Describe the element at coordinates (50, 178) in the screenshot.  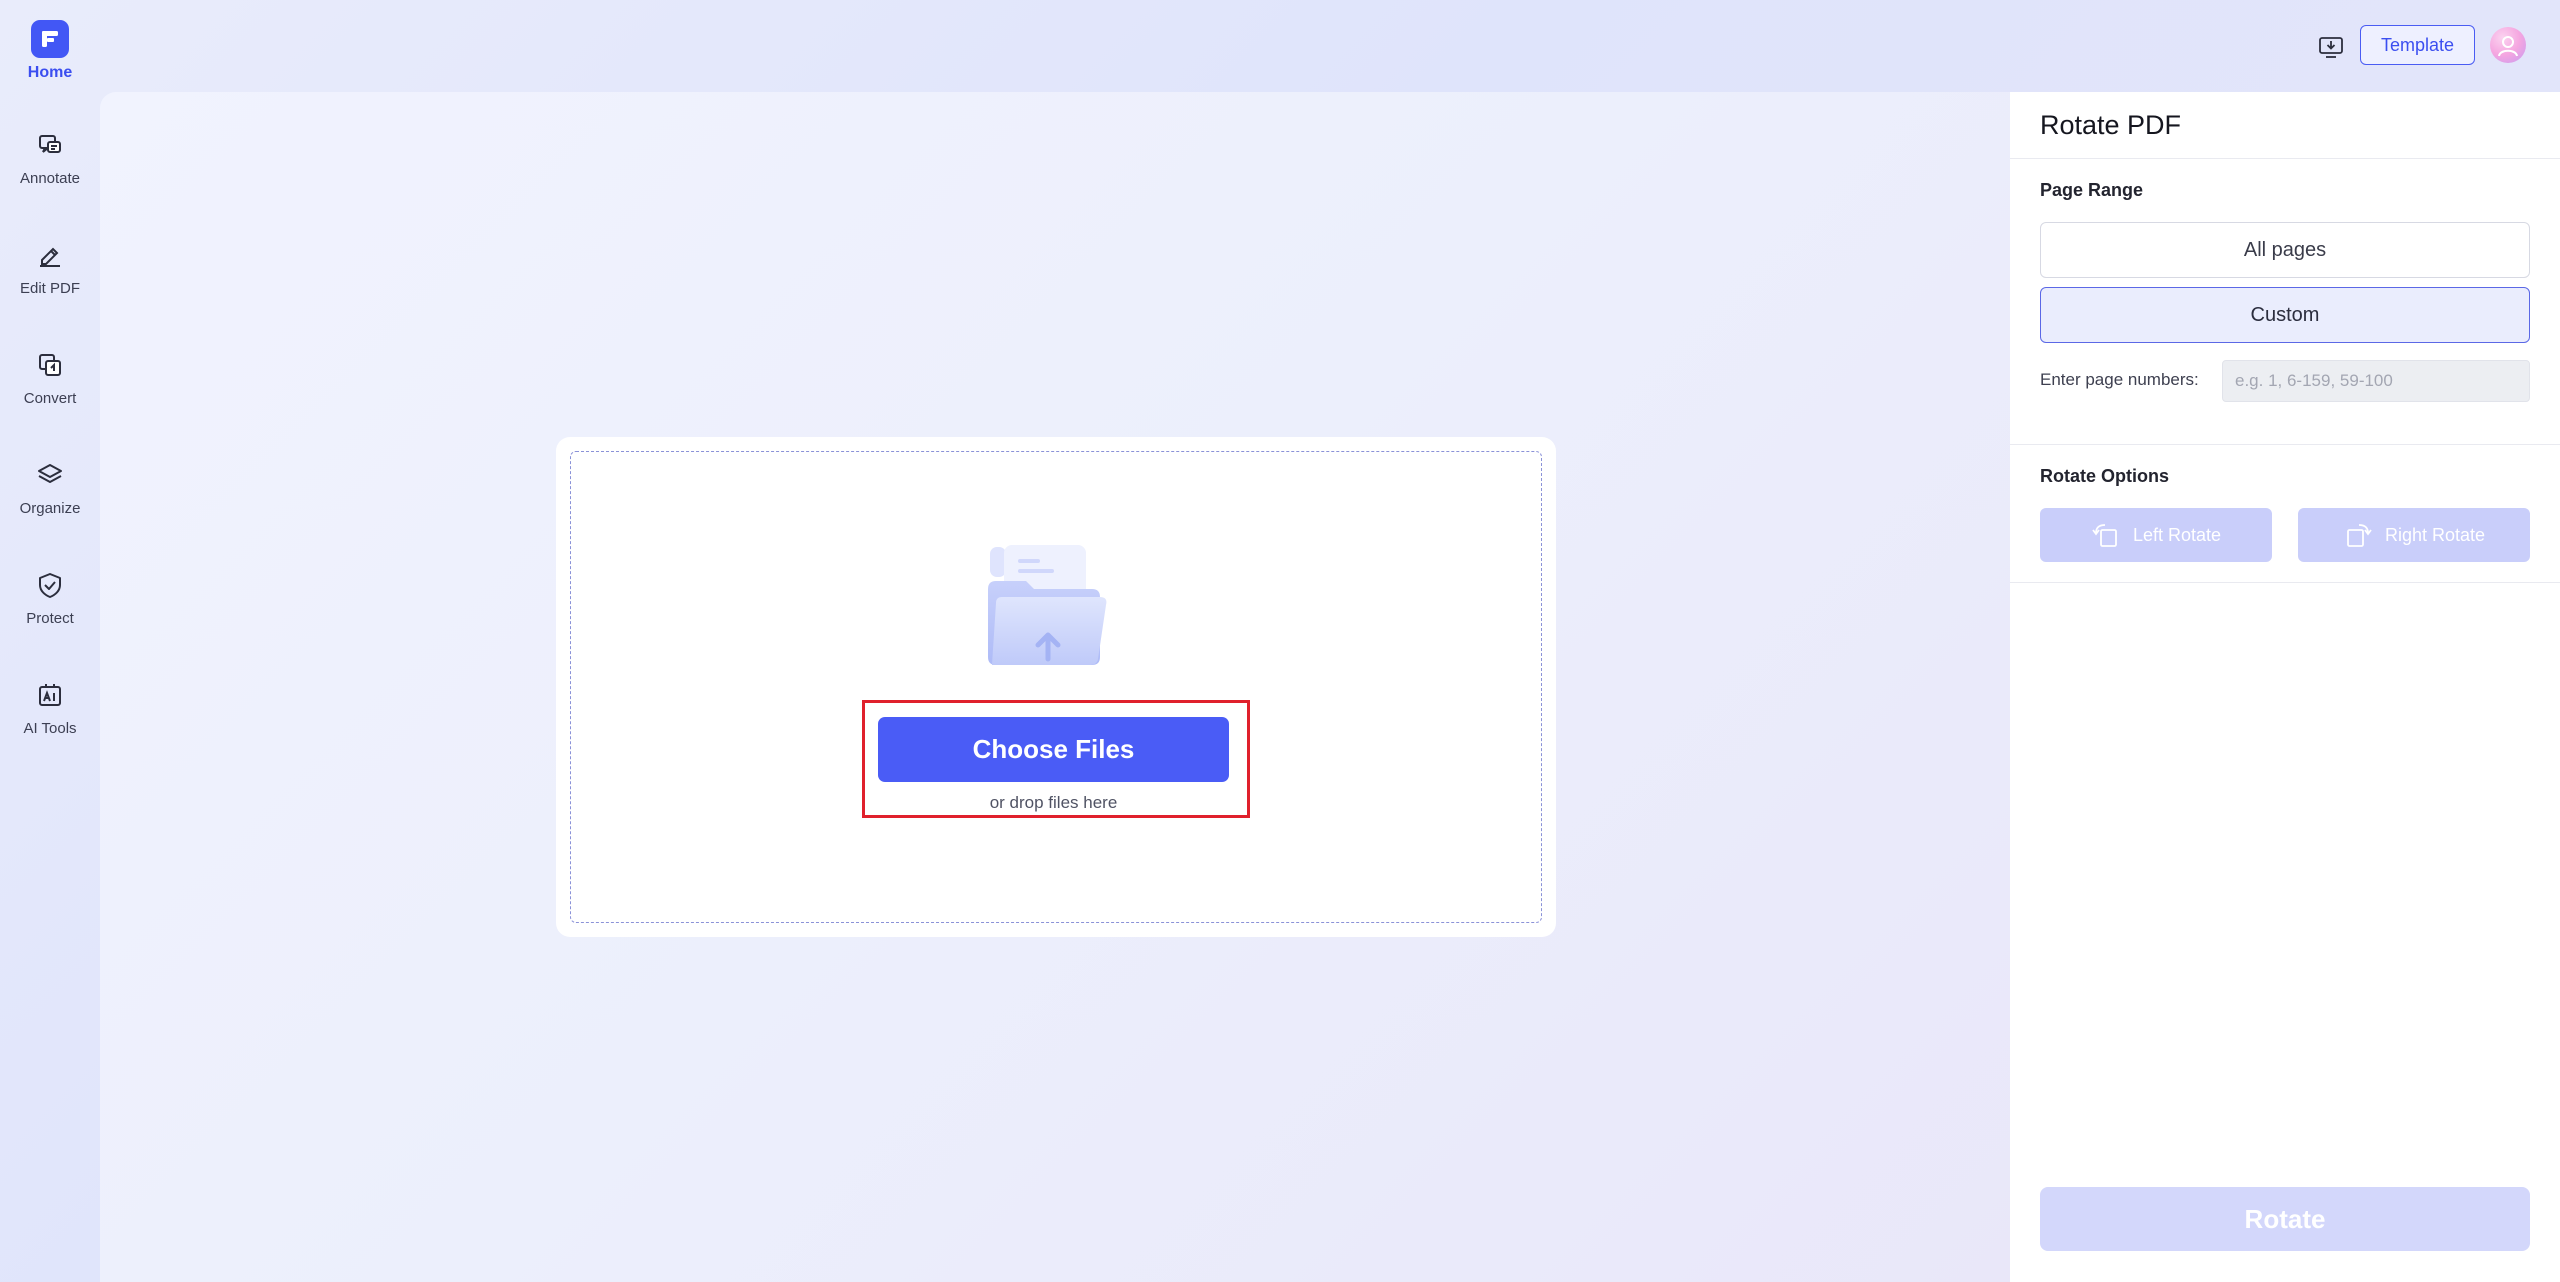
I see `sidebar-item-label: Annotate` at that location.